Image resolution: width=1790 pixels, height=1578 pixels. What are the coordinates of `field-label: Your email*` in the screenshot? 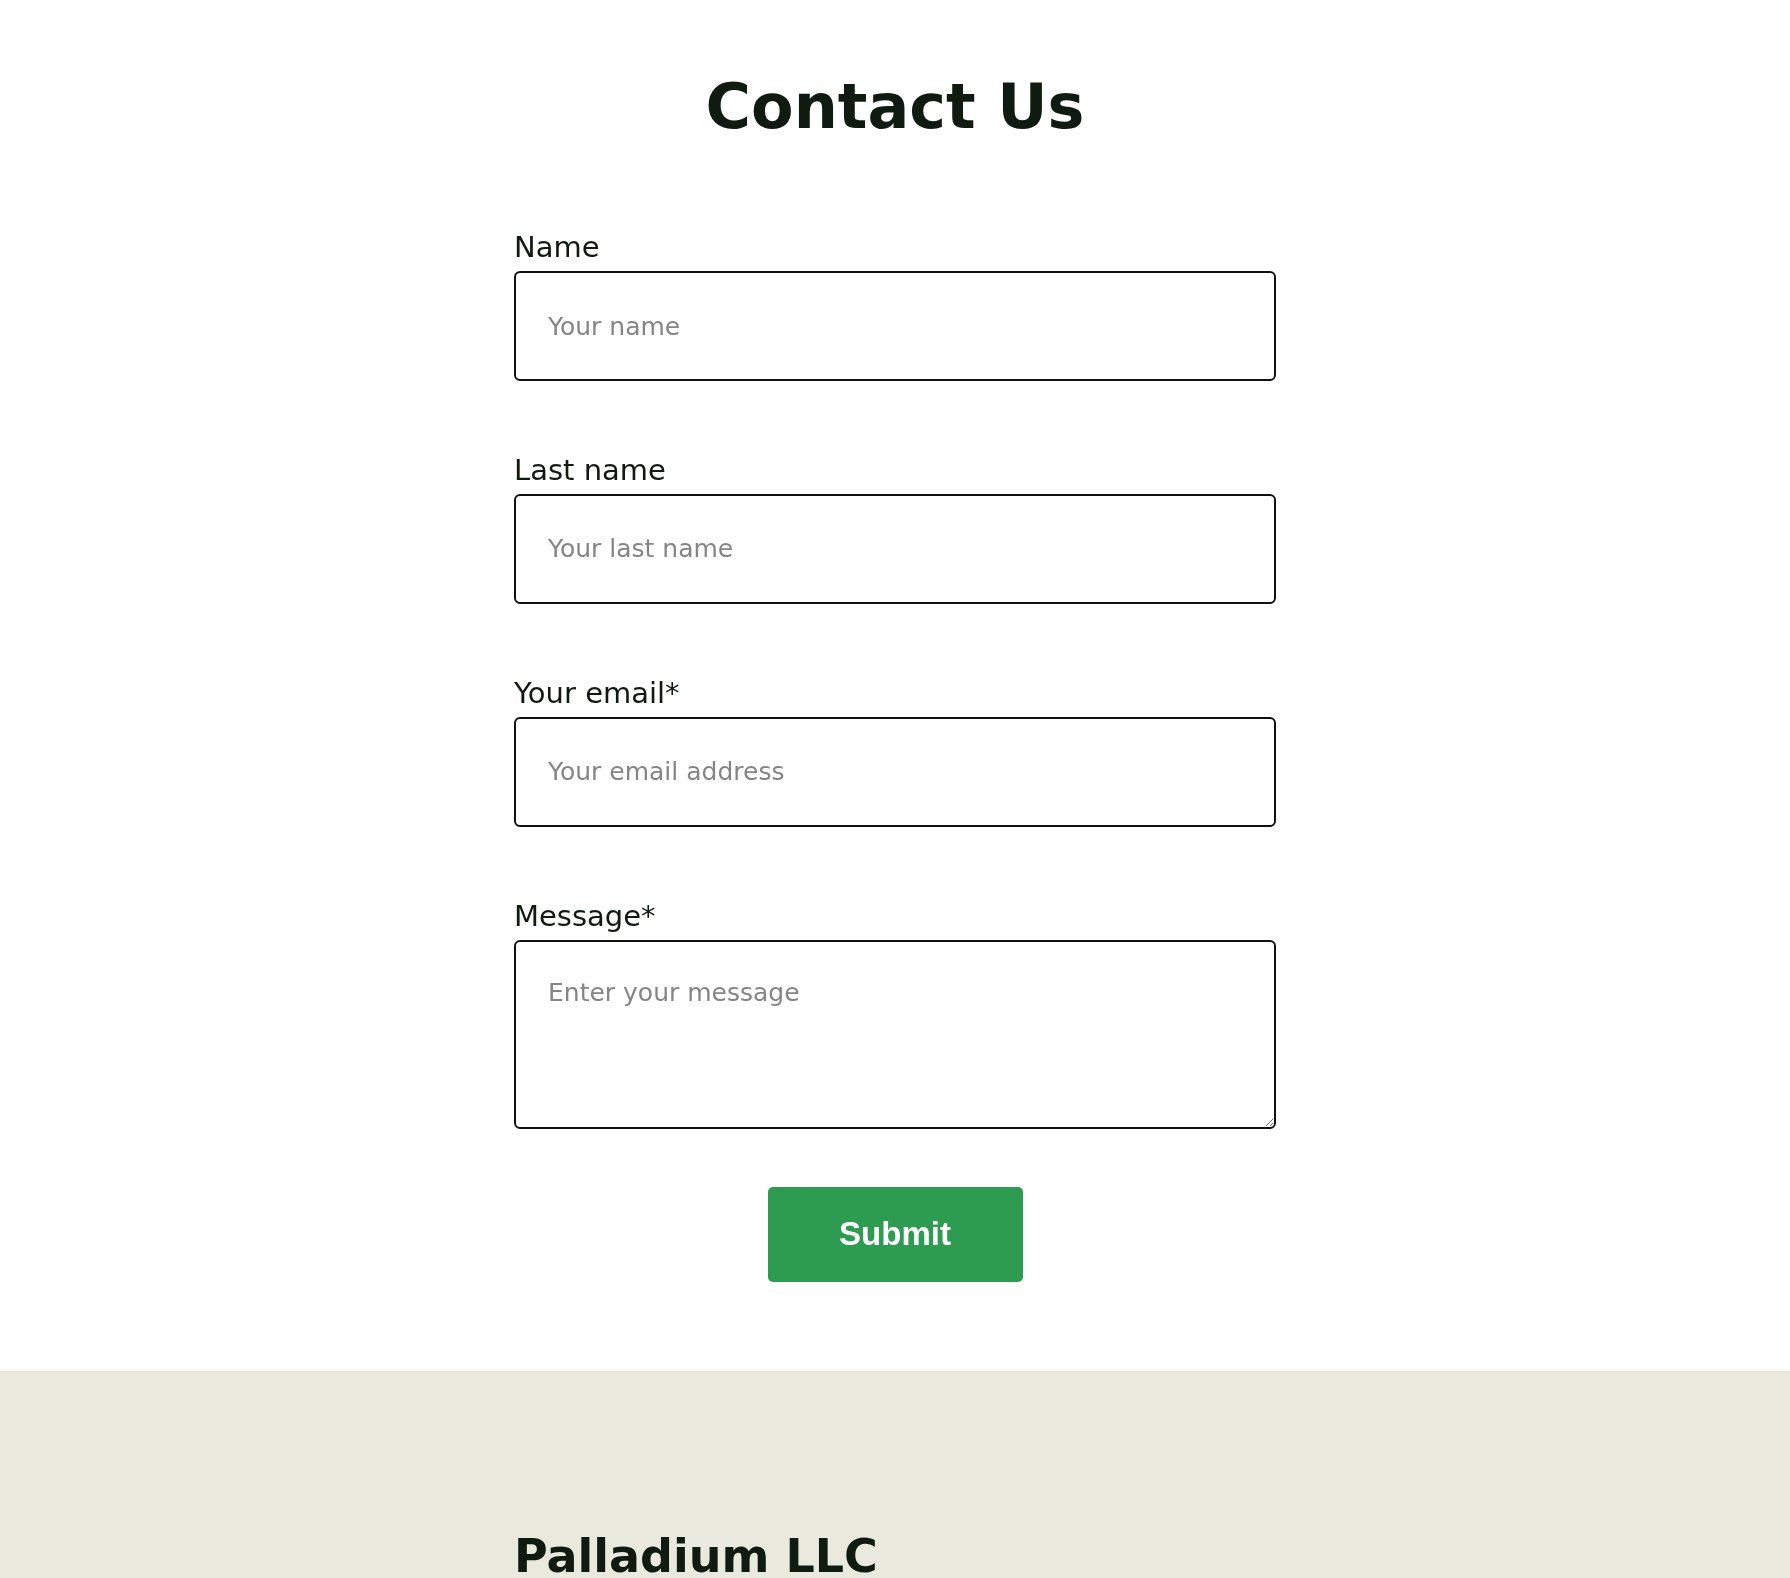 It's located at (597, 693).